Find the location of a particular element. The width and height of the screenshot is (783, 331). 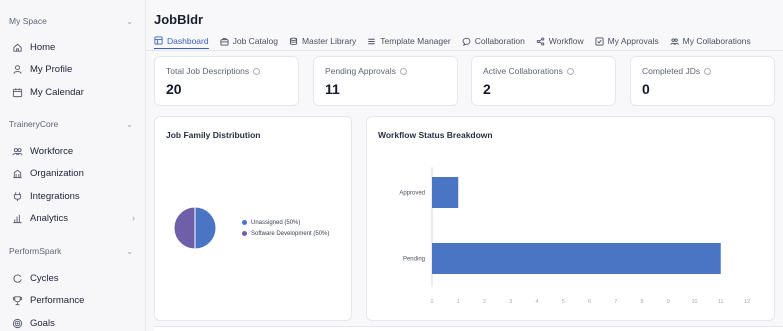

x-tick-label: 1 is located at coordinates (458, 302).